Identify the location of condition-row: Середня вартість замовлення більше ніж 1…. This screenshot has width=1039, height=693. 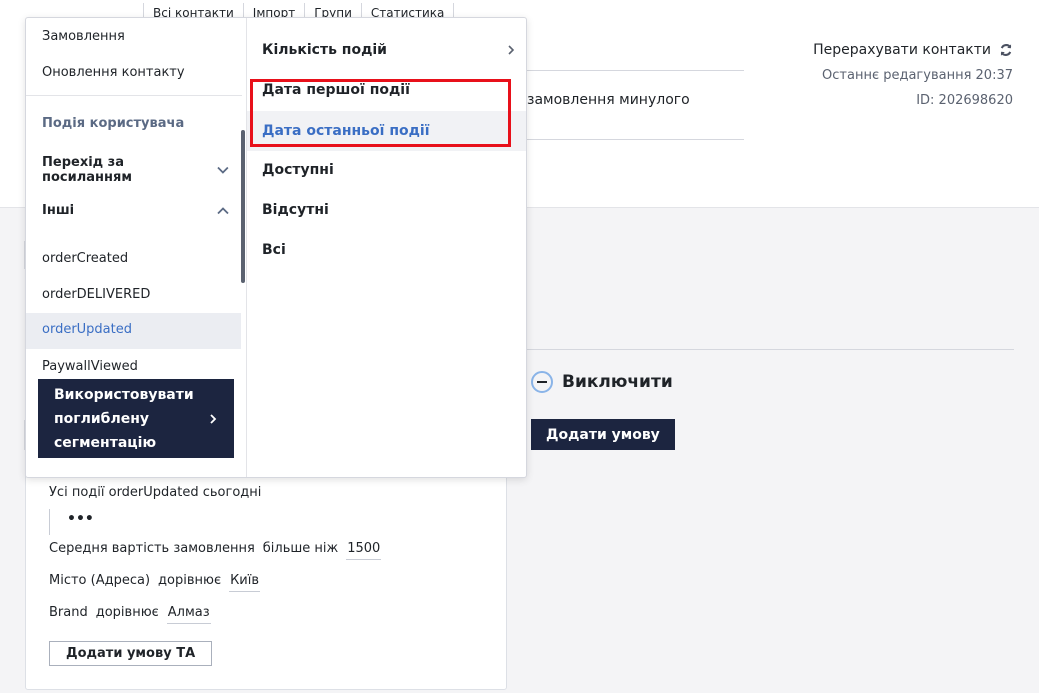
(215, 550).